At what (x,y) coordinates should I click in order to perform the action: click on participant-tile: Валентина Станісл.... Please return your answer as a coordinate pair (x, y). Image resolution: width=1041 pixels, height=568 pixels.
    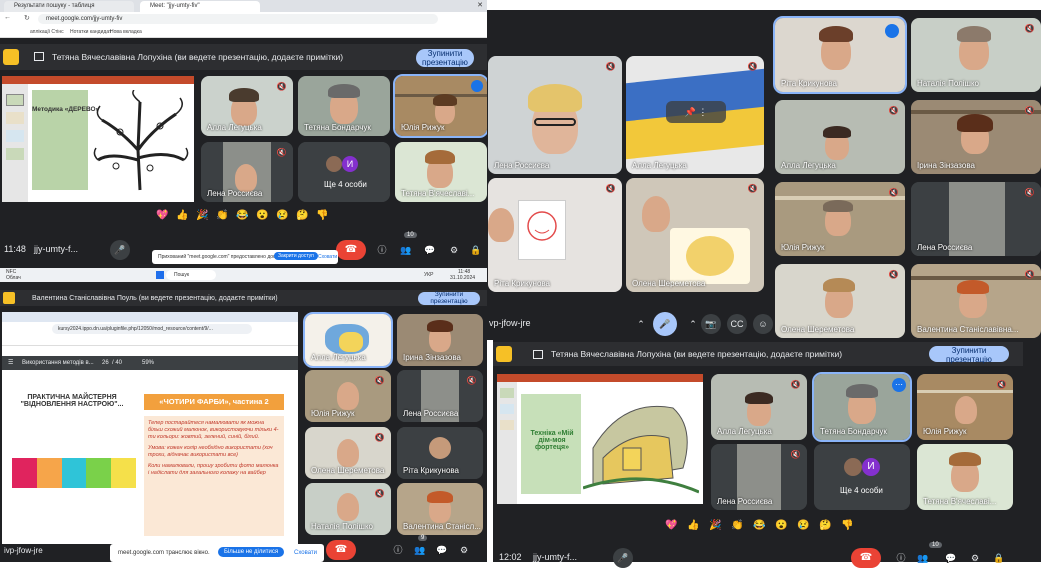
    Looking at the image, I should click on (440, 509).